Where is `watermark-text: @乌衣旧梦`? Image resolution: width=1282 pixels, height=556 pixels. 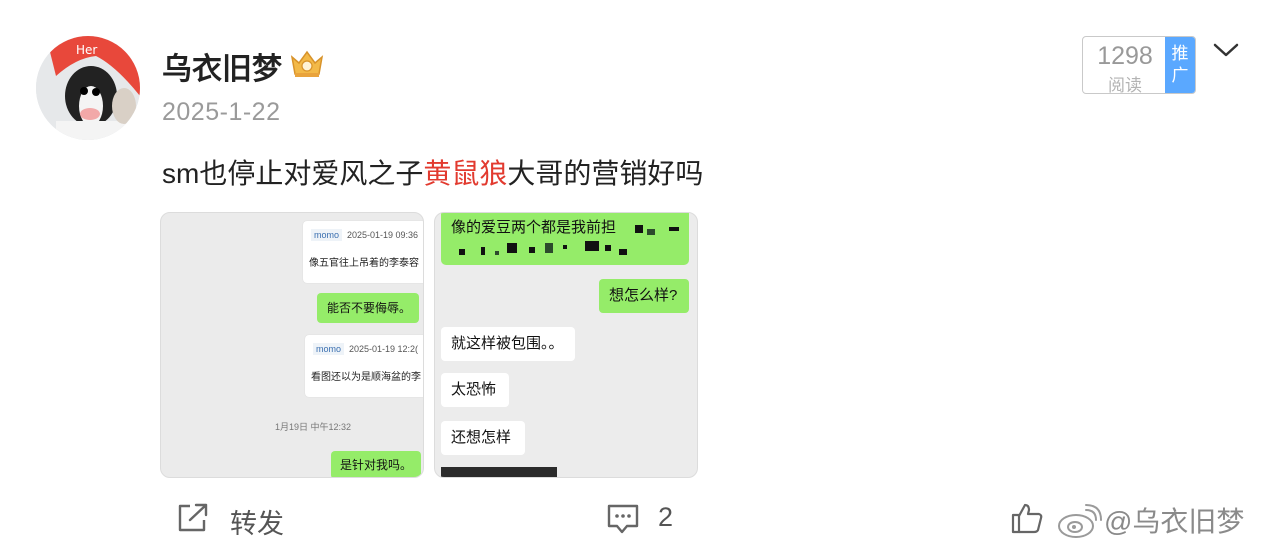 watermark-text: @乌衣旧梦 is located at coordinates (1174, 521).